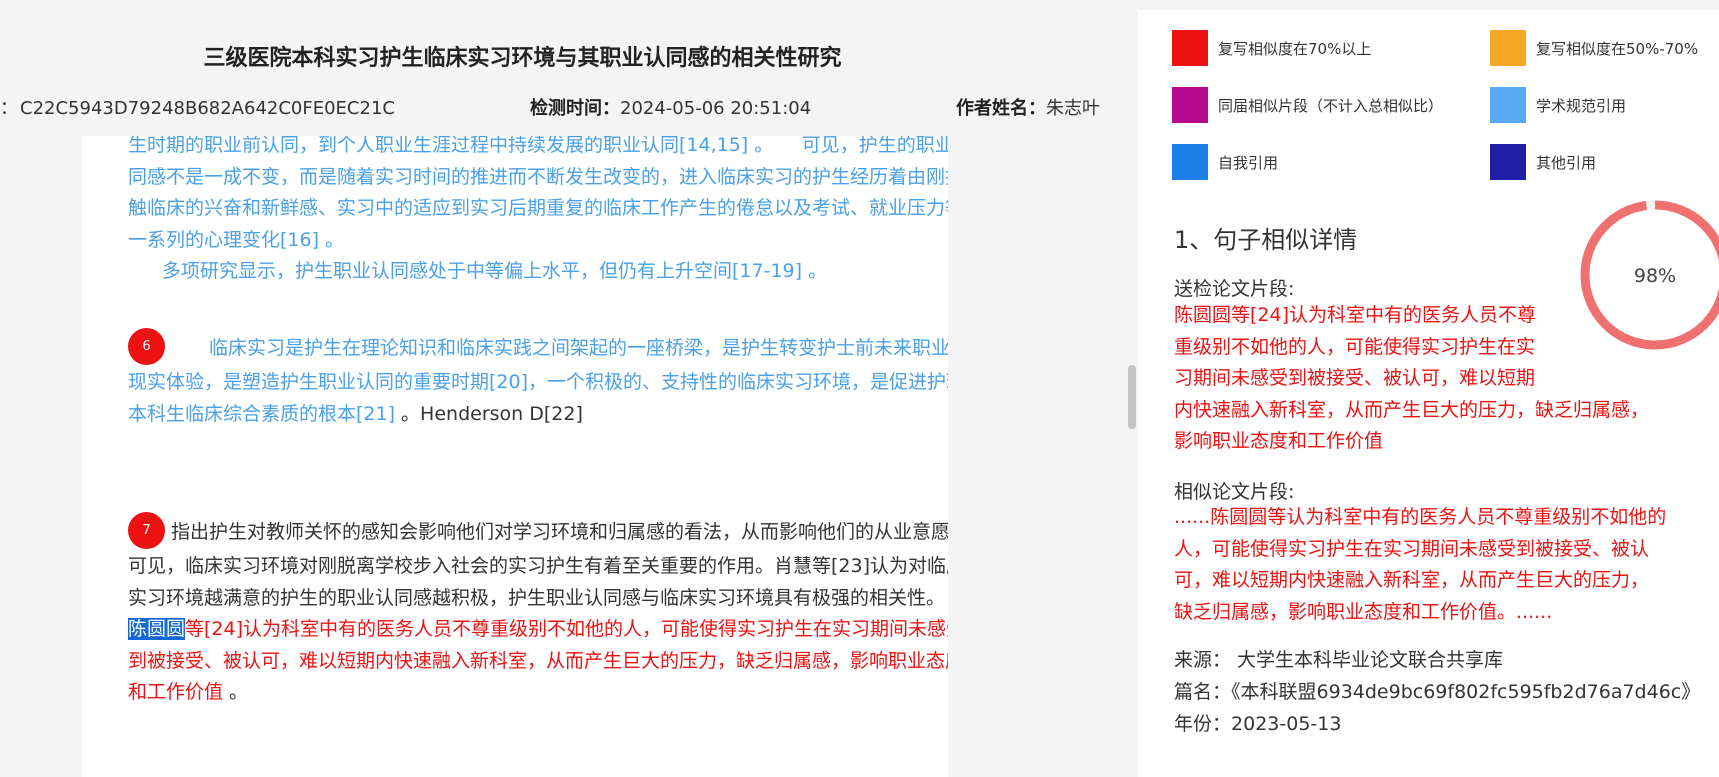  I want to click on submitted-line: 重级别不如他的人，可能使得实习护生在实, so click(1355, 346).